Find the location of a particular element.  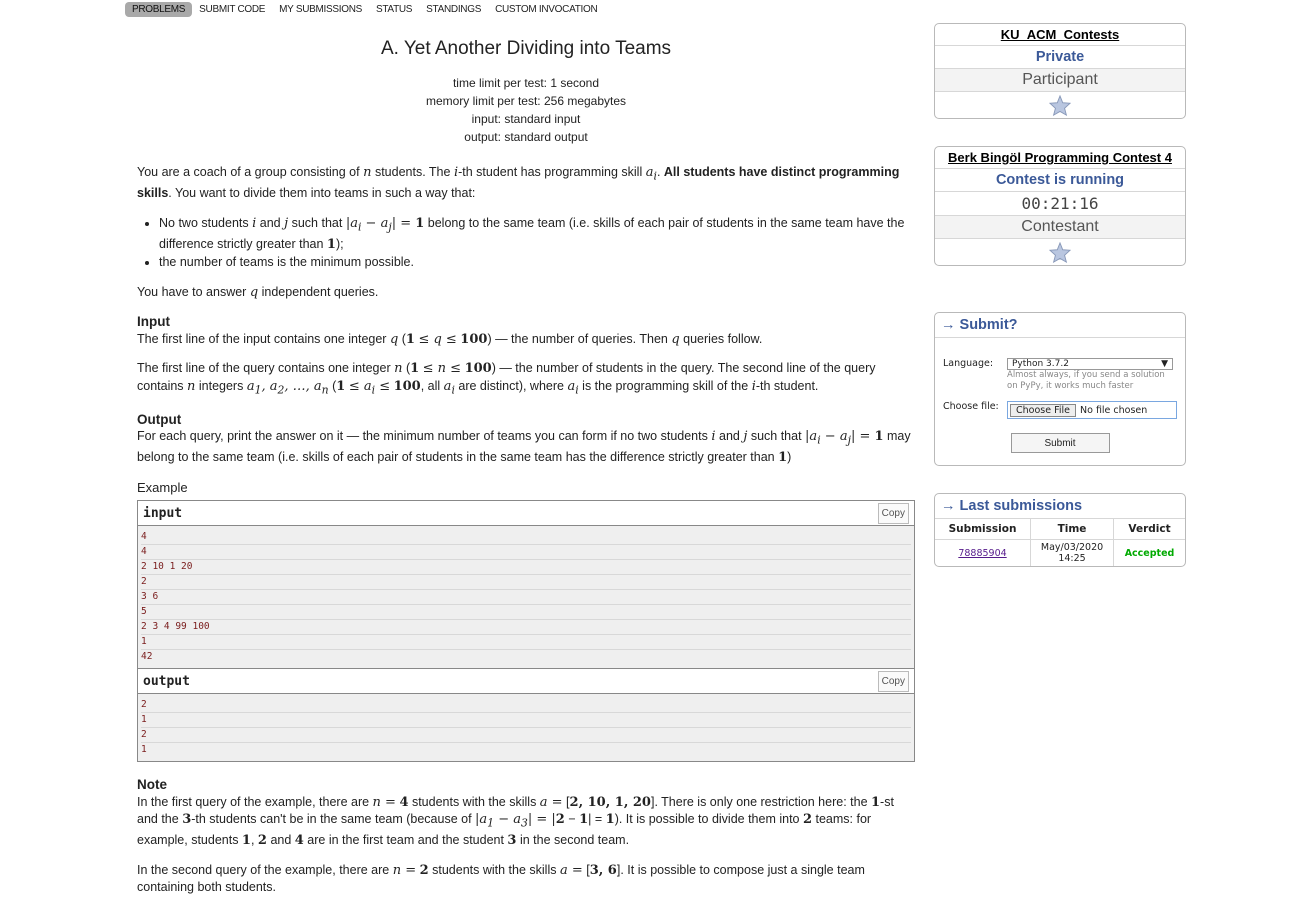

output-heading: Output is located at coordinates (159, 419).